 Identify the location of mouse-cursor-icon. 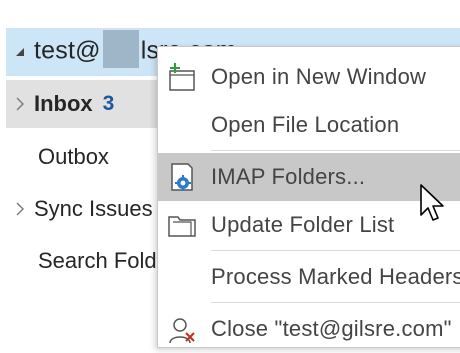
(432, 202).